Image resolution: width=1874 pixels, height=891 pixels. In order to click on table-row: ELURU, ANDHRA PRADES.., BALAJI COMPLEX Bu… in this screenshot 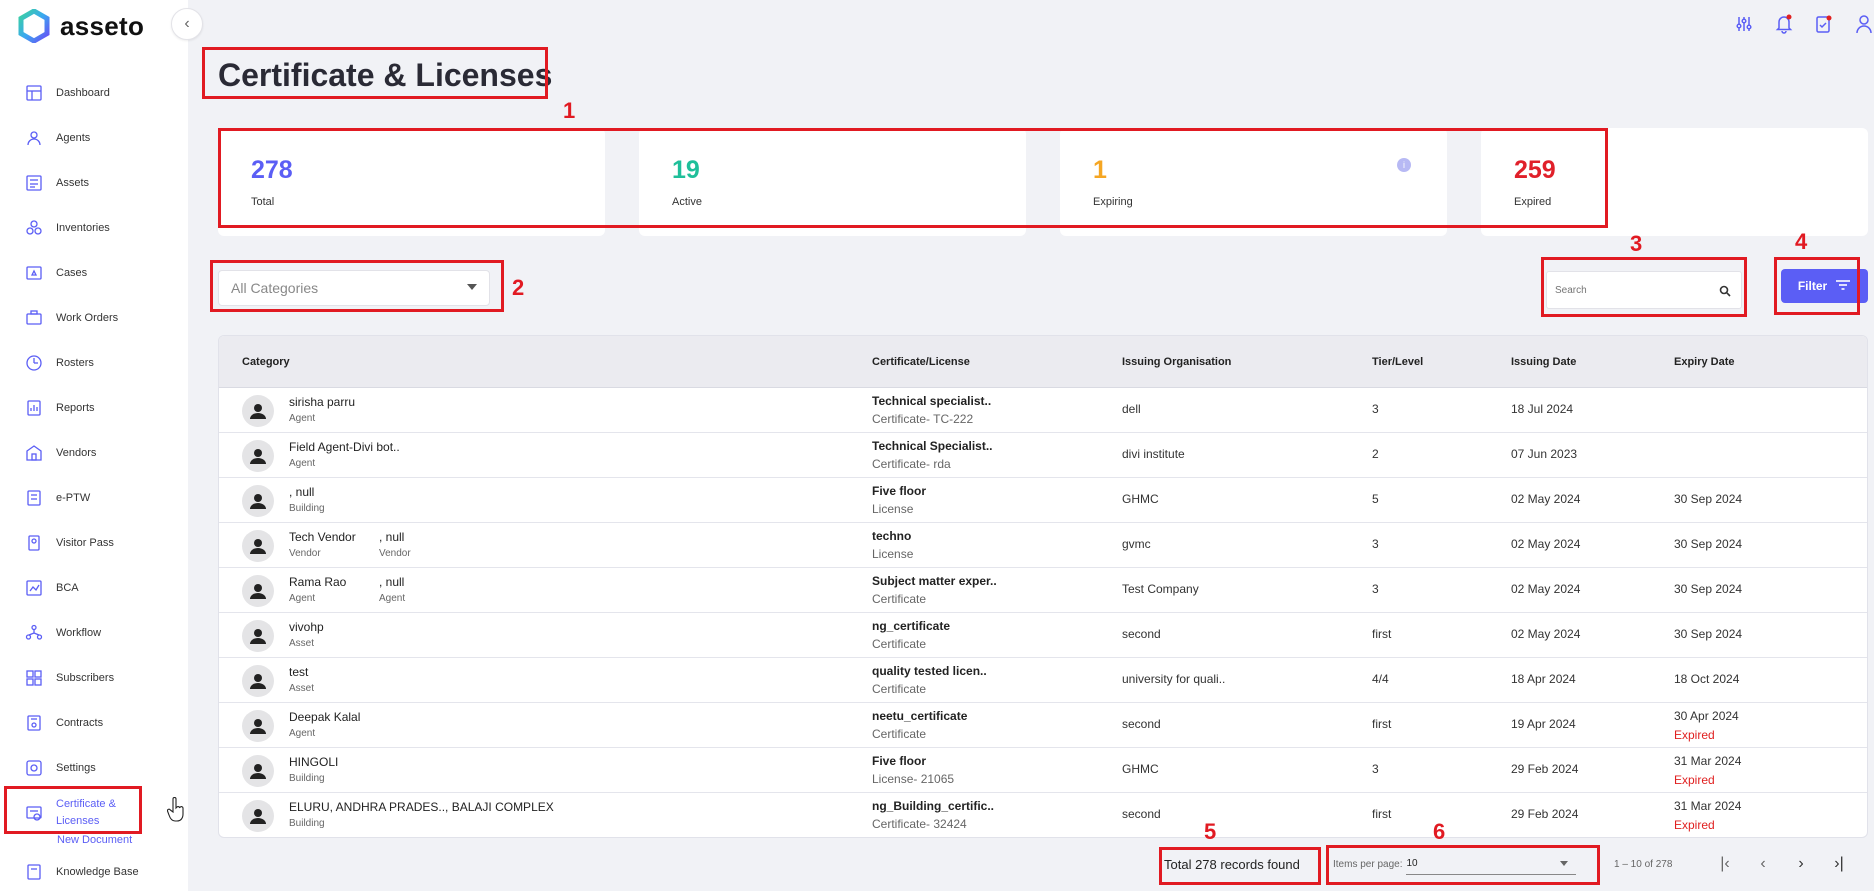, I will do `click(1043, 815)`.